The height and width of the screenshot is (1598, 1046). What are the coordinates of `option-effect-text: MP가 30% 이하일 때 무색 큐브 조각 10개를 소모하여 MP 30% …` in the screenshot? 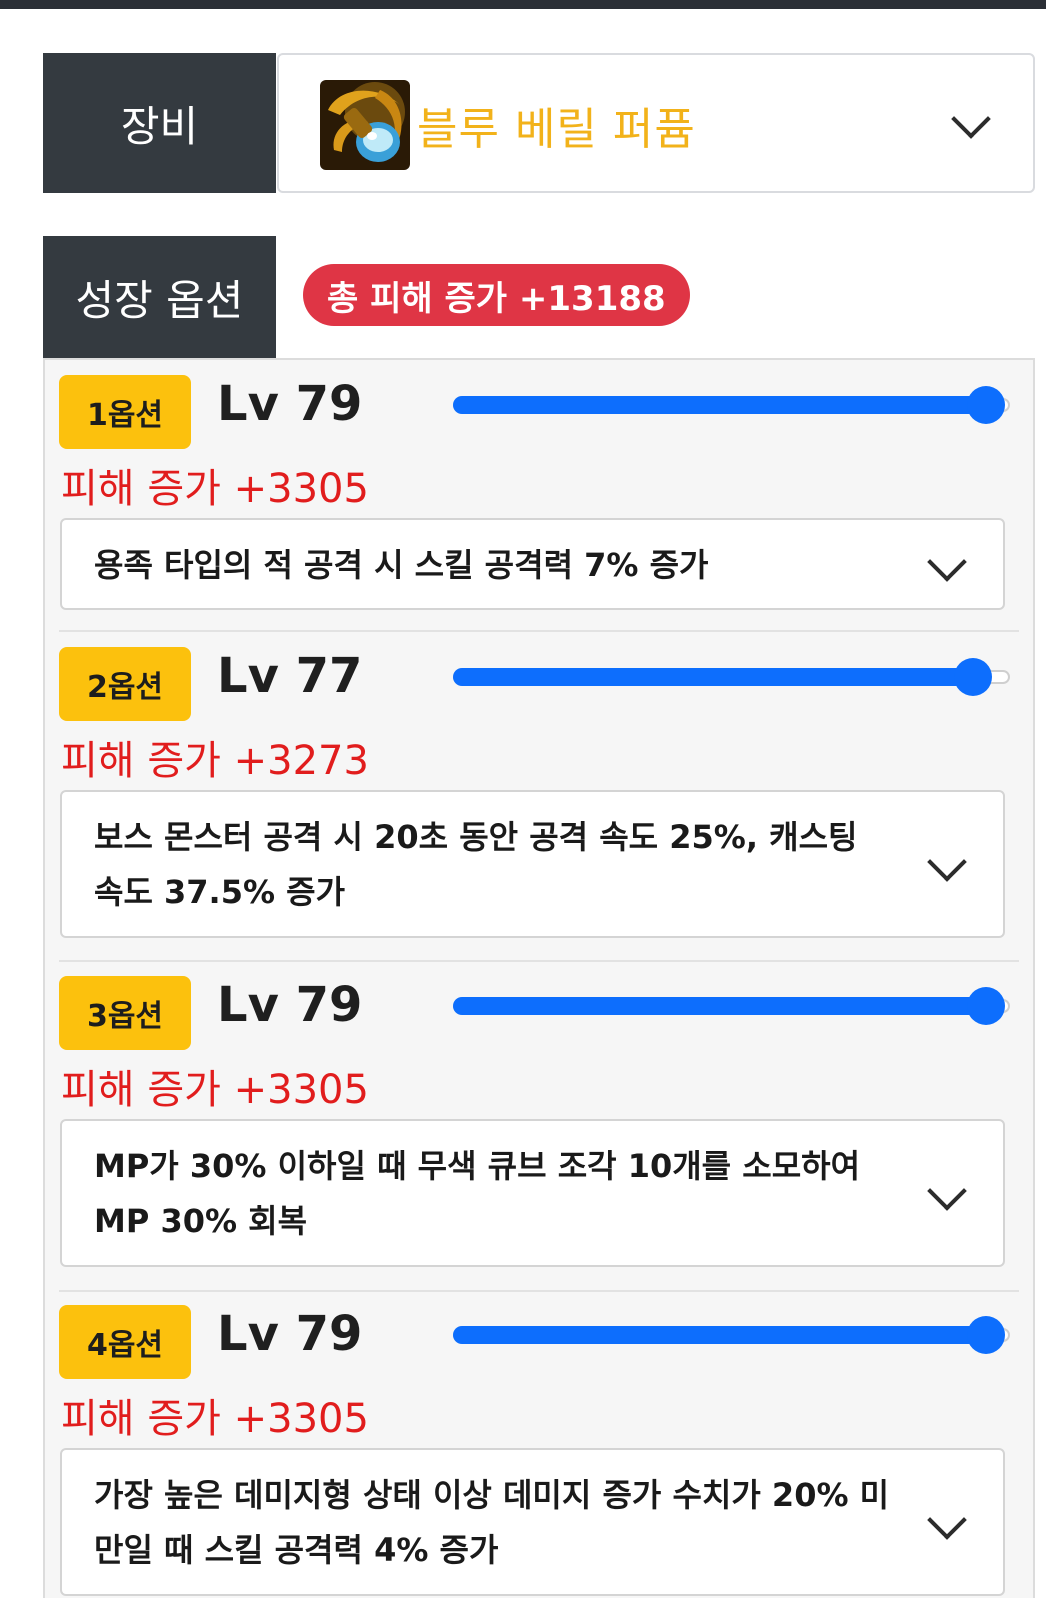 It's located at (477, 1193).